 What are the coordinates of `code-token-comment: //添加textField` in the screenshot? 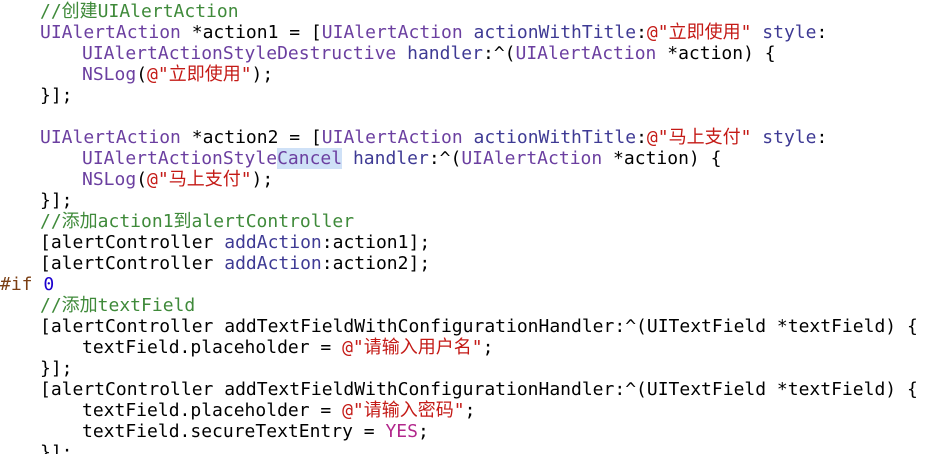 It's located at (118, 305).